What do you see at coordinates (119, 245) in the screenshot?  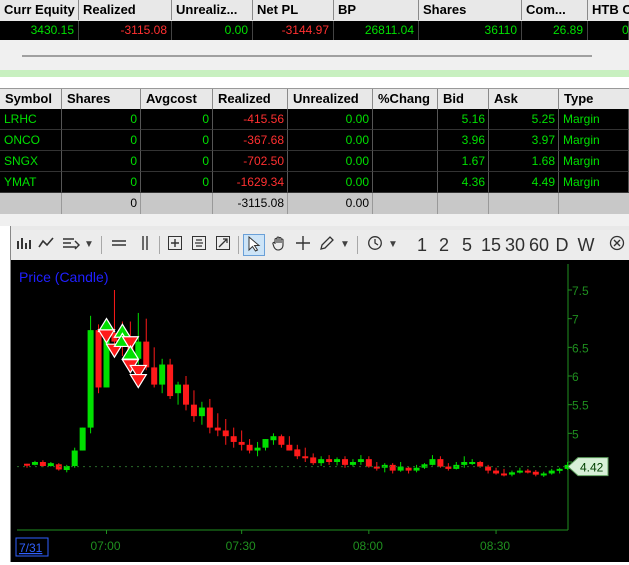 I see `horizontal-line-icon` at bounding box center [119, 245].